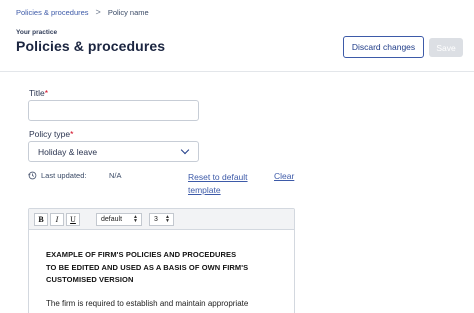 The height and width of the screenshot is (313, 474). What do you see at coordinates (284, 176) in the screenshot?
I see `clear-link: Clear` at bounding box center [284, 176].